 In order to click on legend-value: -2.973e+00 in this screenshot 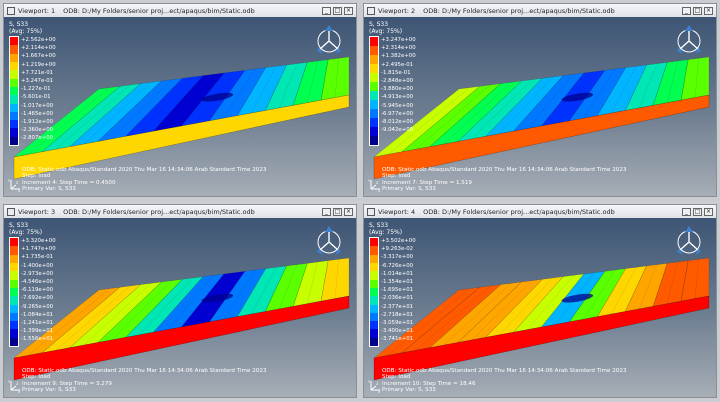, I will do `click(37, 273)`.